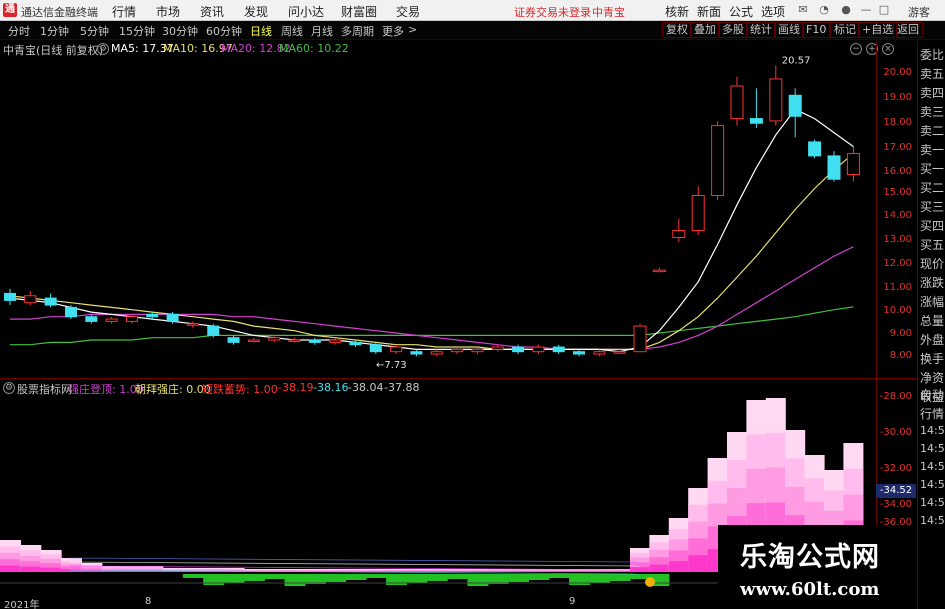  I want to click on price-tick: 11.00, so click(897, 287).